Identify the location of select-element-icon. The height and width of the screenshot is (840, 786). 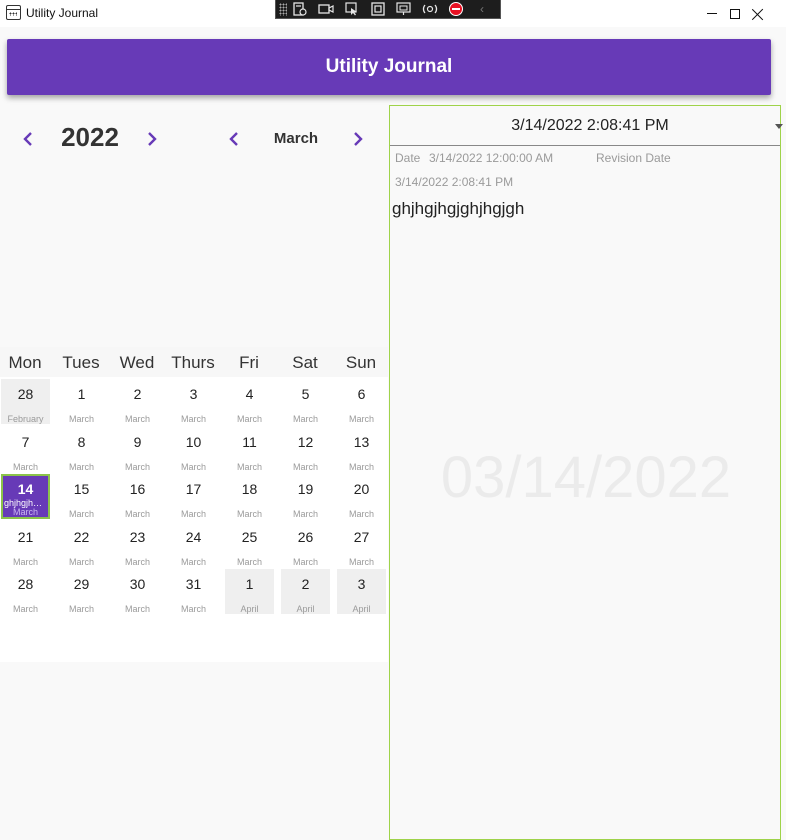
(351, 9).